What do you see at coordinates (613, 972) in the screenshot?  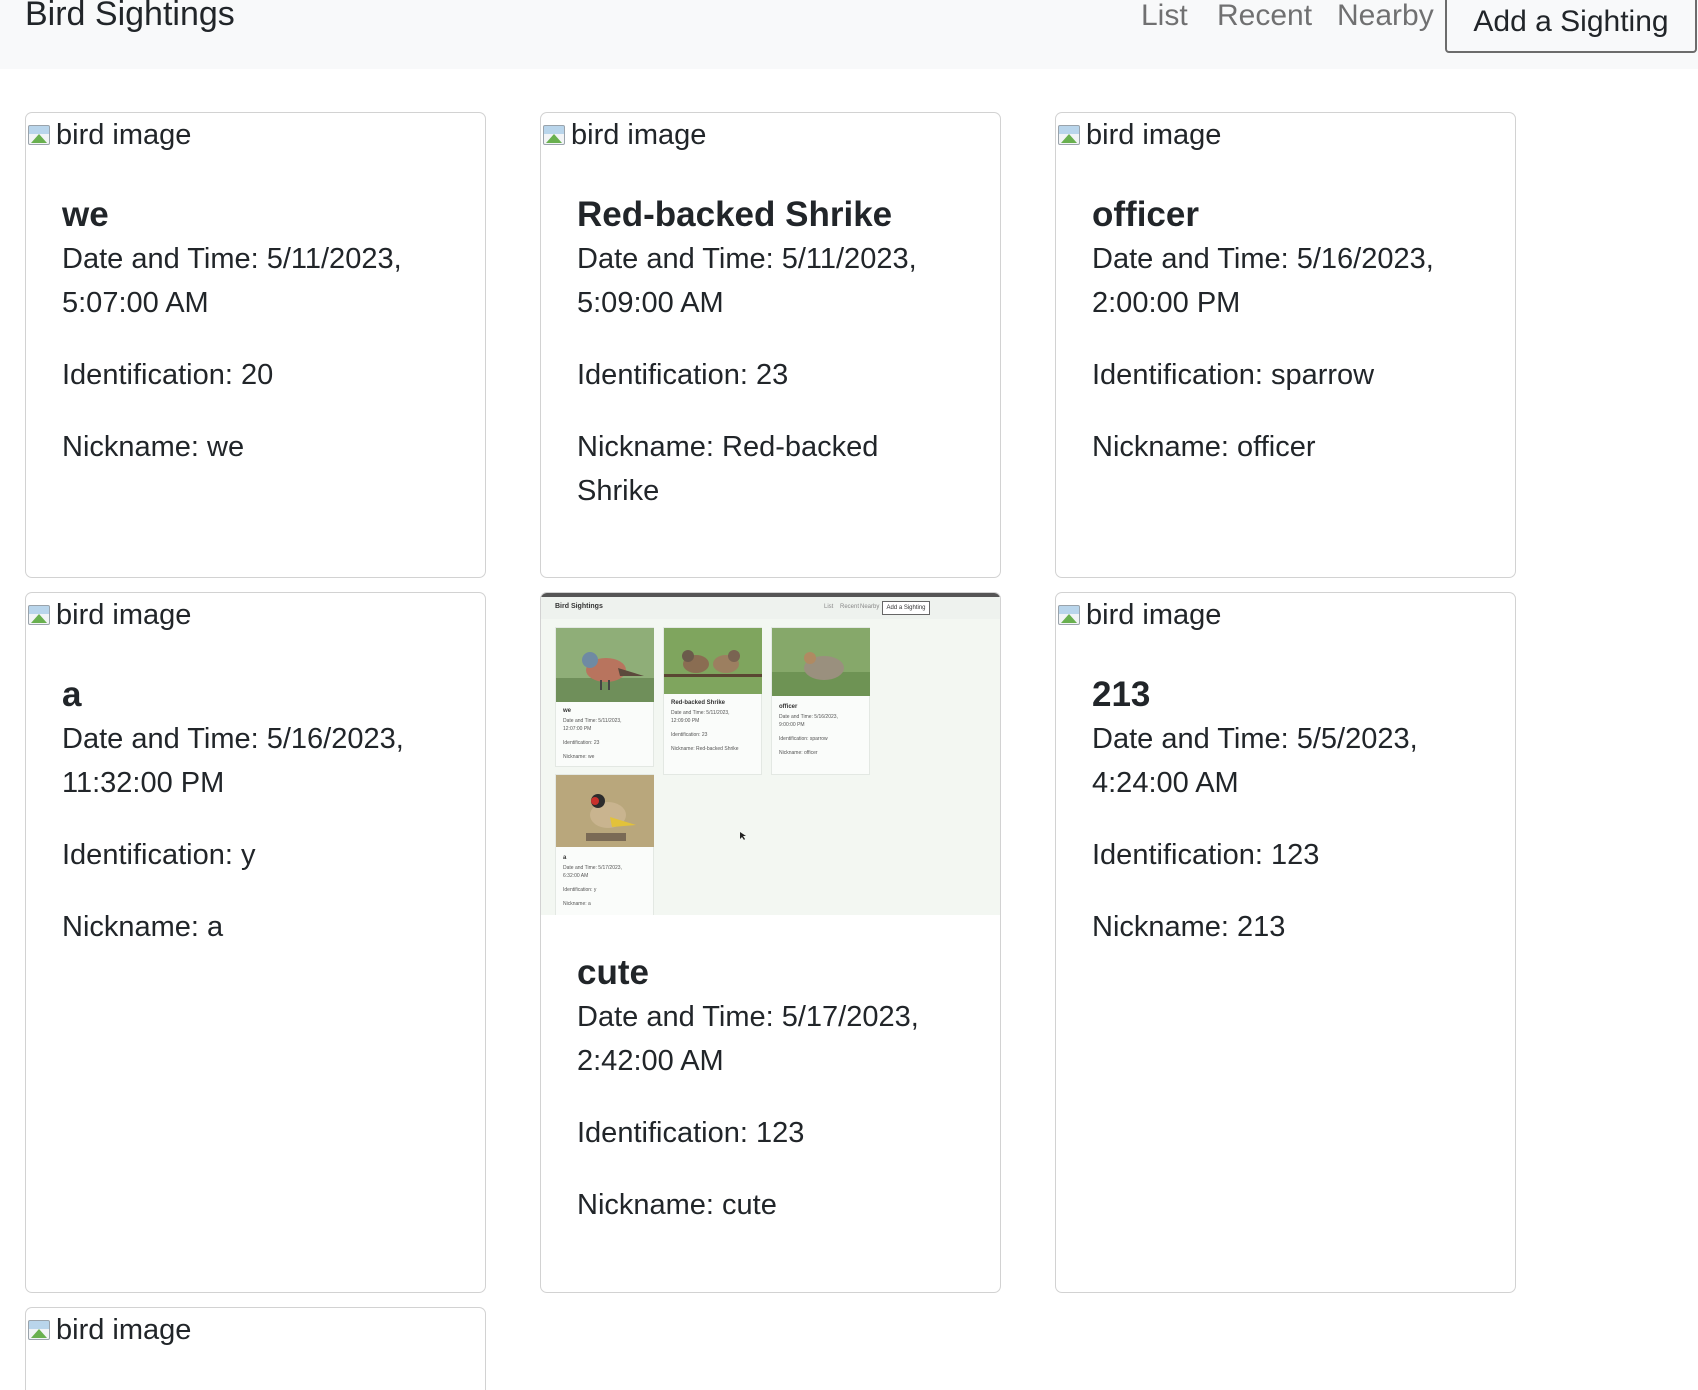 I see `card-title: cute` at bounding box center [613, 972].